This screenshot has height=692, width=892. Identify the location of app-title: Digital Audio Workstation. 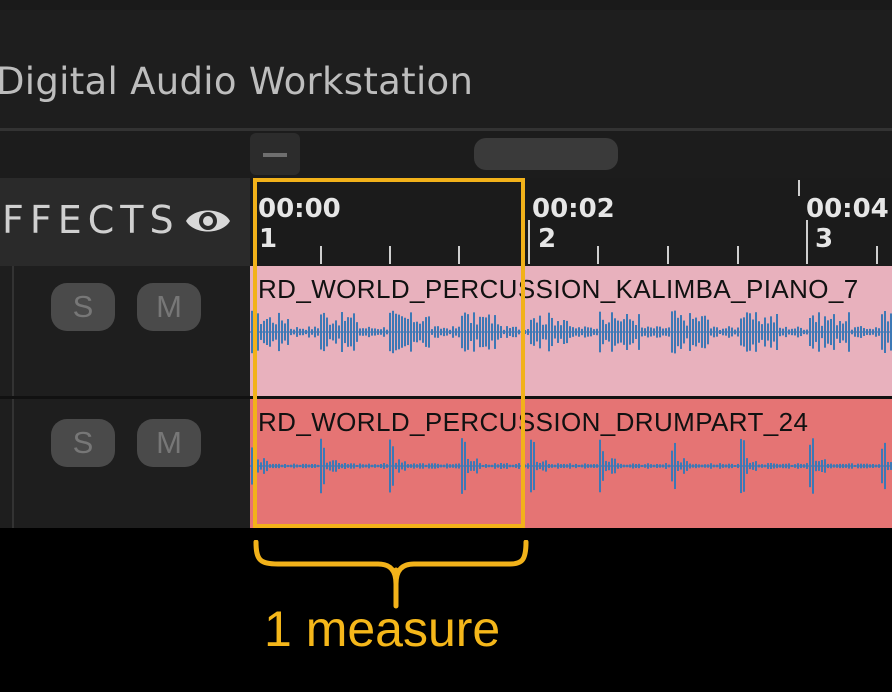
(237, 81).